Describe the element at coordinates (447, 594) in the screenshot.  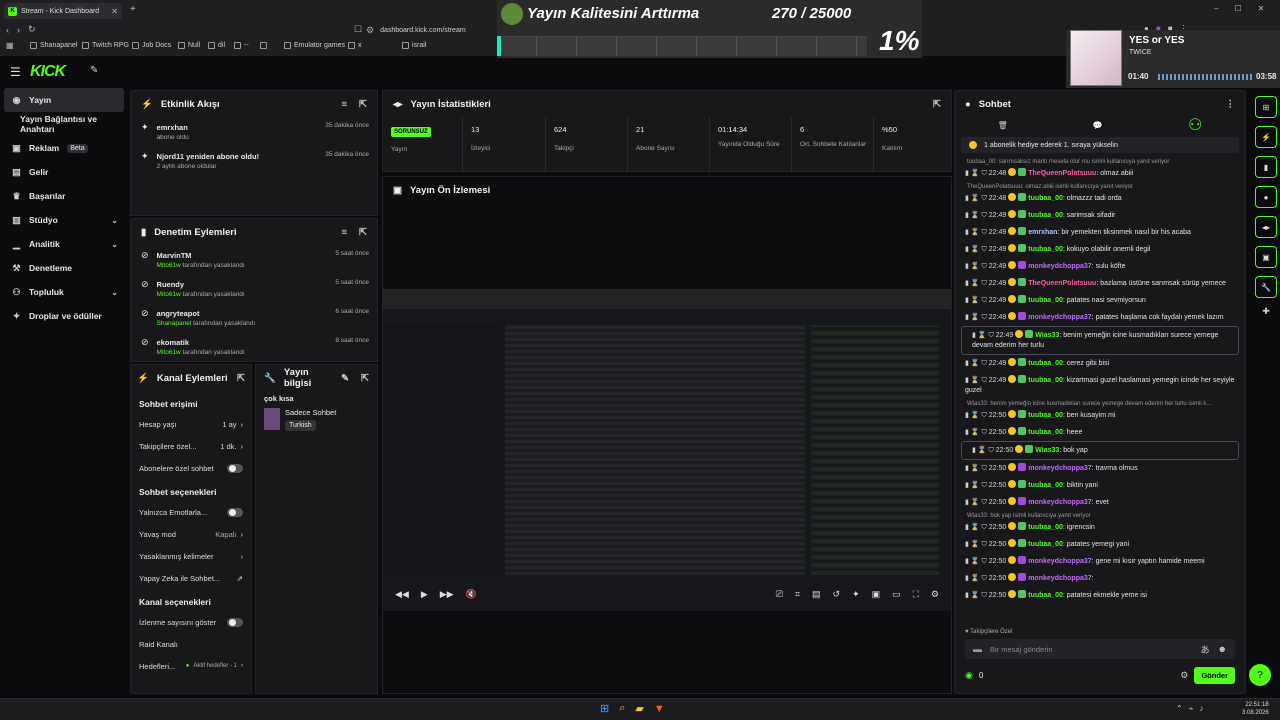
I see `seek-forward-icon: ▶▶` at that location.